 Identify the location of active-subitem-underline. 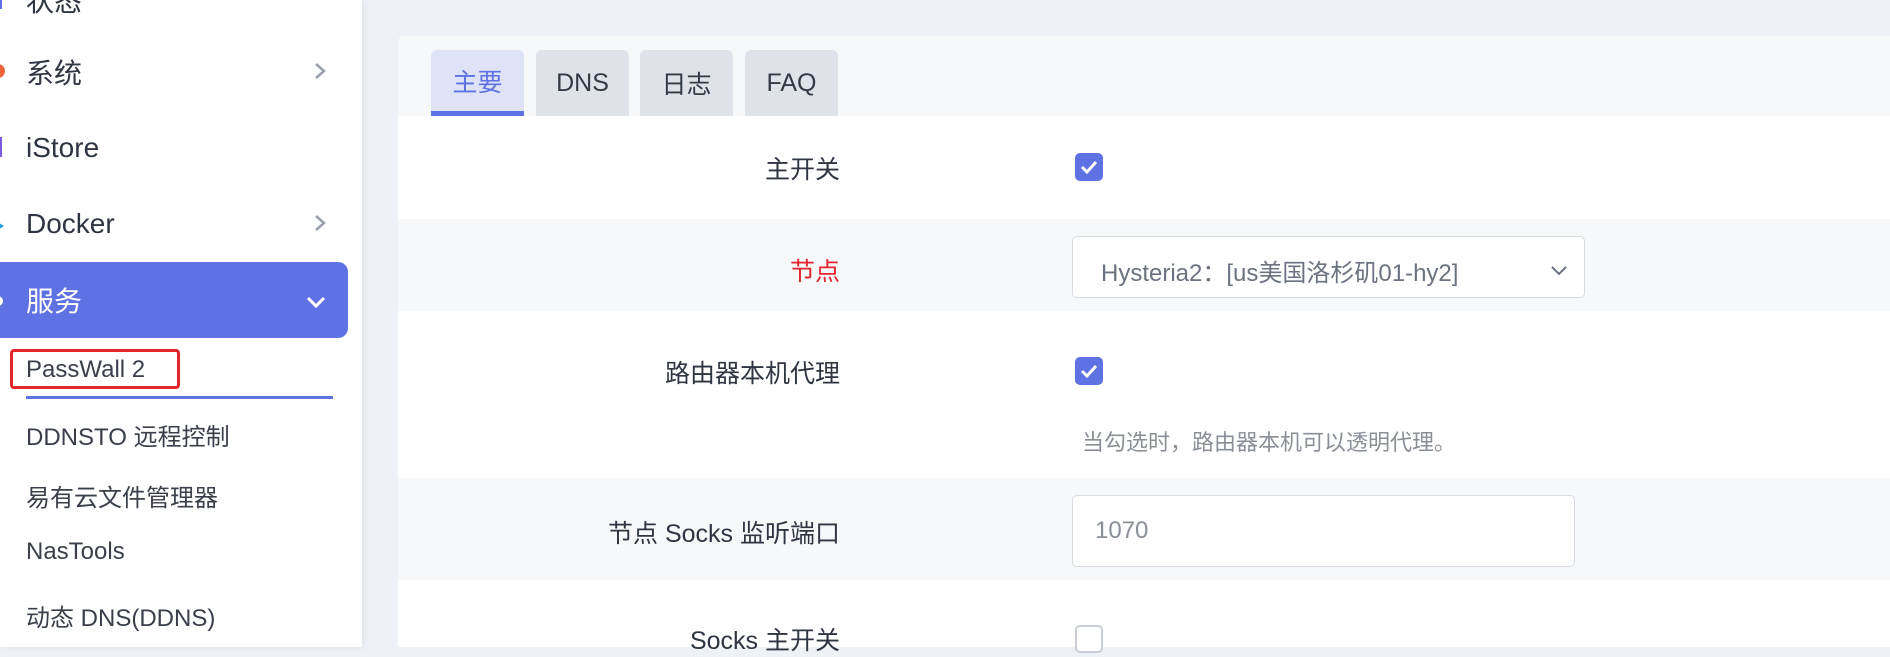
(179, 397).